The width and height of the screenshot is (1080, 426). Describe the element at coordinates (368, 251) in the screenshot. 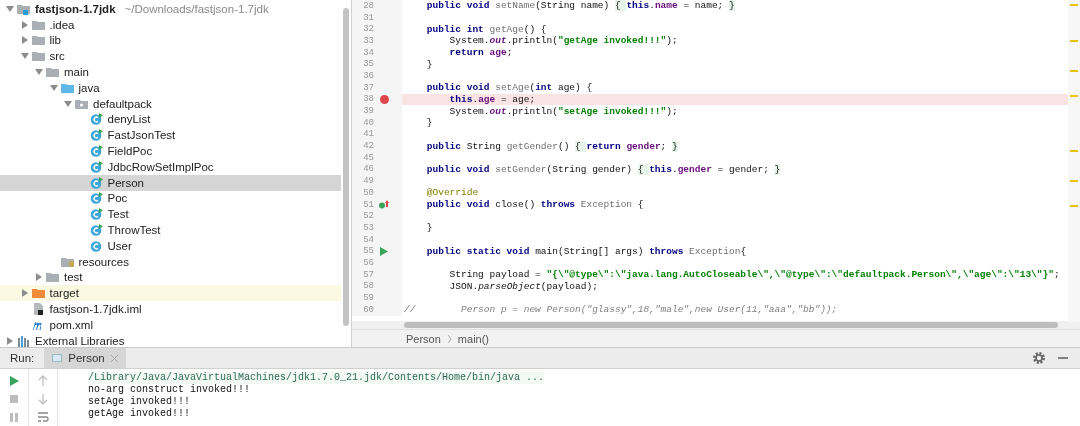

I see `line-number: 55` at that location.